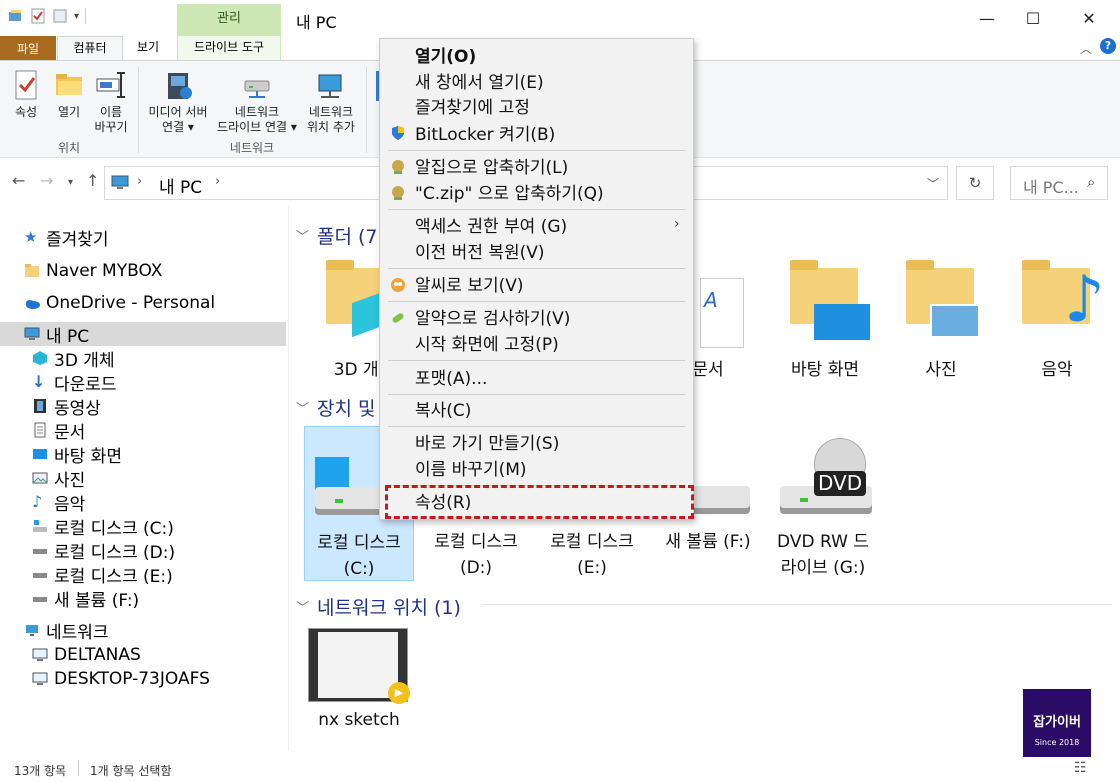 The image size is (1120, 782). I want to click on menu-item-give-access: 액세스 권한 부여 (G), so click(491, 227).